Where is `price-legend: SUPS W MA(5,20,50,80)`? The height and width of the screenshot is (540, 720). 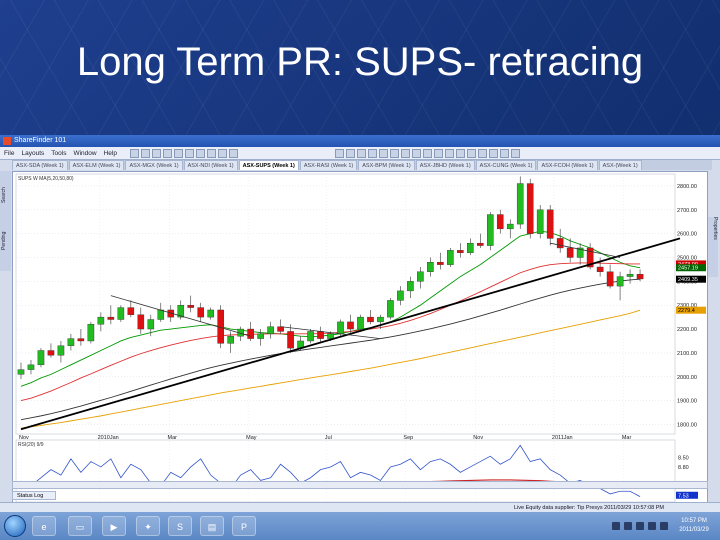
price-legend: SUPS W MA(5,20,50,80) is located at coordinates (46, 179).